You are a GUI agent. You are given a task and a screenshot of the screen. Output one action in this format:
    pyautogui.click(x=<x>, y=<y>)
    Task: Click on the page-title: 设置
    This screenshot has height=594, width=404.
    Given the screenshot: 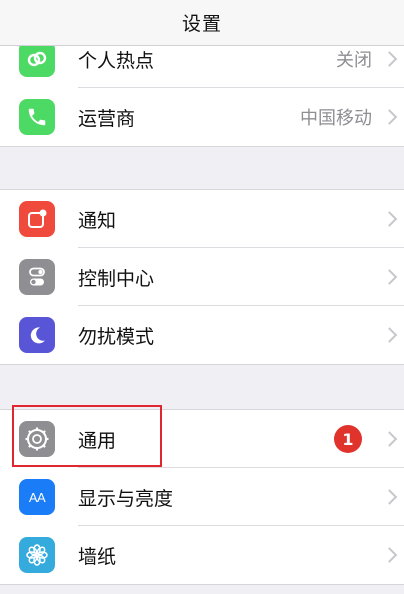 What is the action you would take?
    pyautogui.click(x=201, y=24)
    